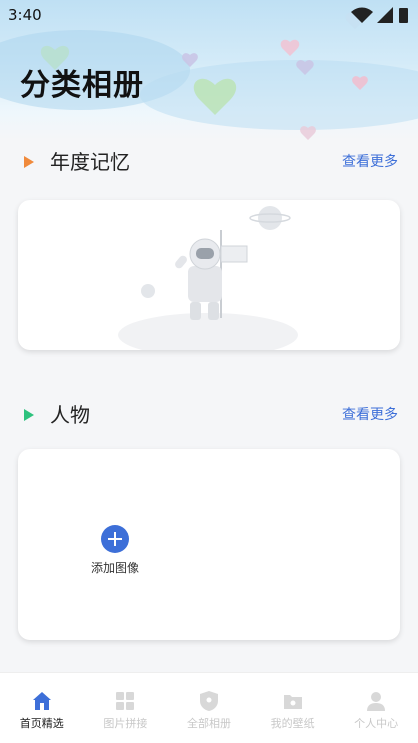 Image resolution: width=418 pixels, height=743 pixels. I want to click on person-icon, so click(376, 701).